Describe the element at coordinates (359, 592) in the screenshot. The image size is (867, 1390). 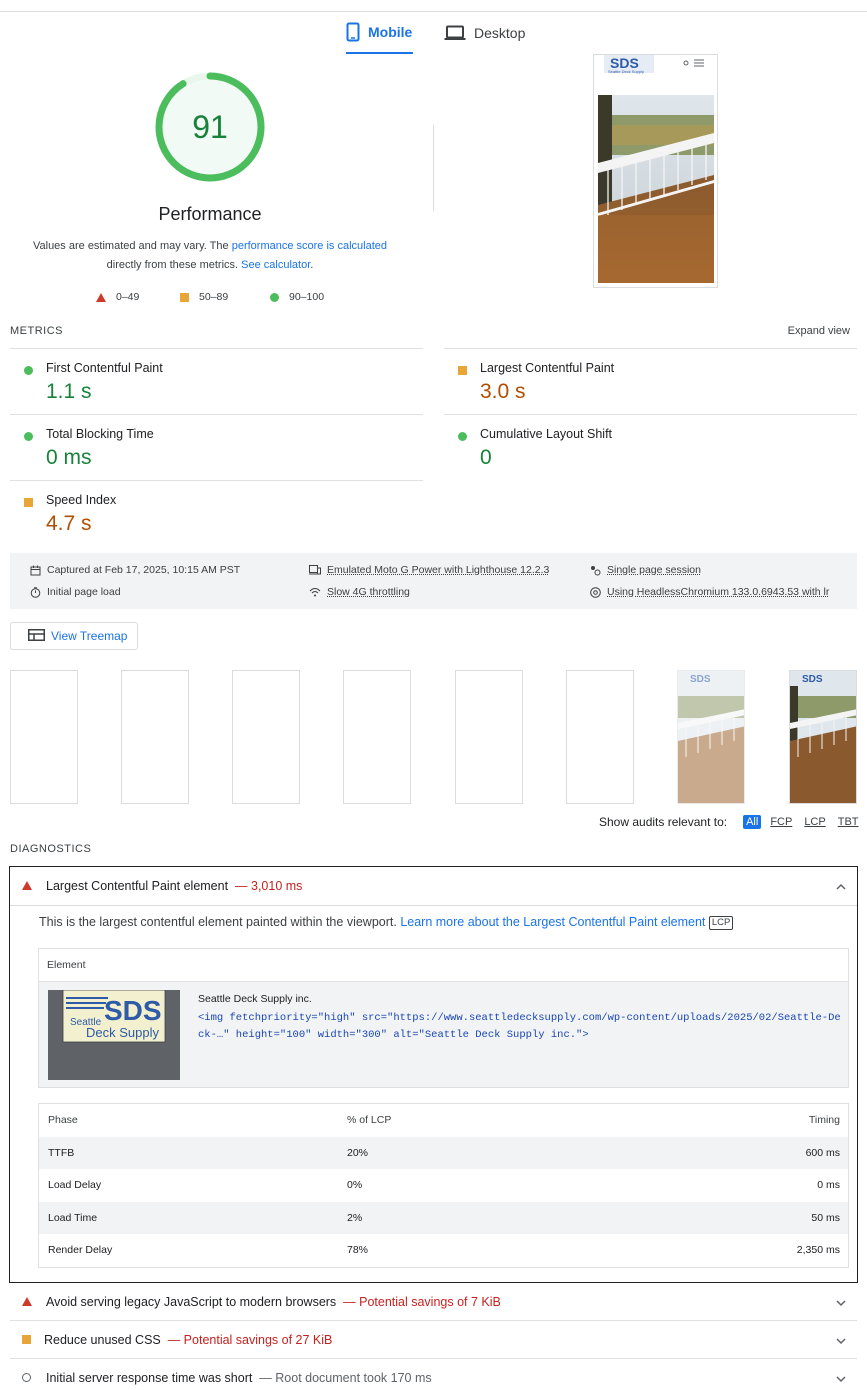
I see `runtime-throttling: Slow 4G throttling` at that location.